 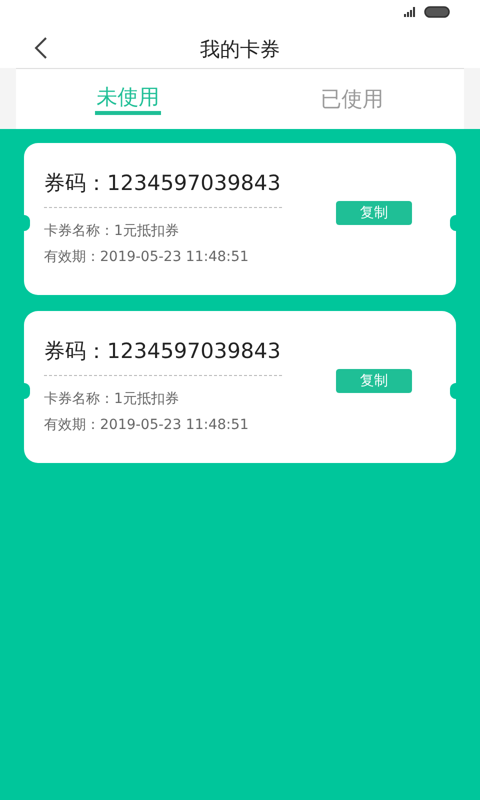 I want to click on signal-icon, so click(x=411, y=12).